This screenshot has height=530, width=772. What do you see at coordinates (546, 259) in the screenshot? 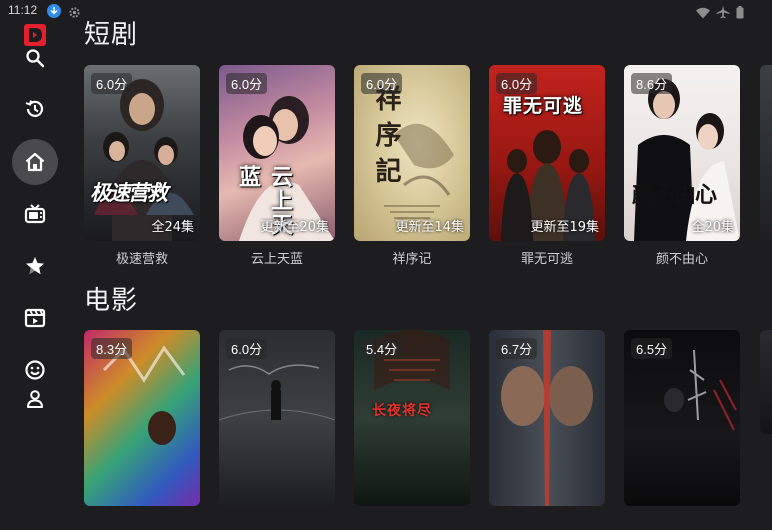
I see `card-title: 罪无可逃` at bounding box center [546, 259].